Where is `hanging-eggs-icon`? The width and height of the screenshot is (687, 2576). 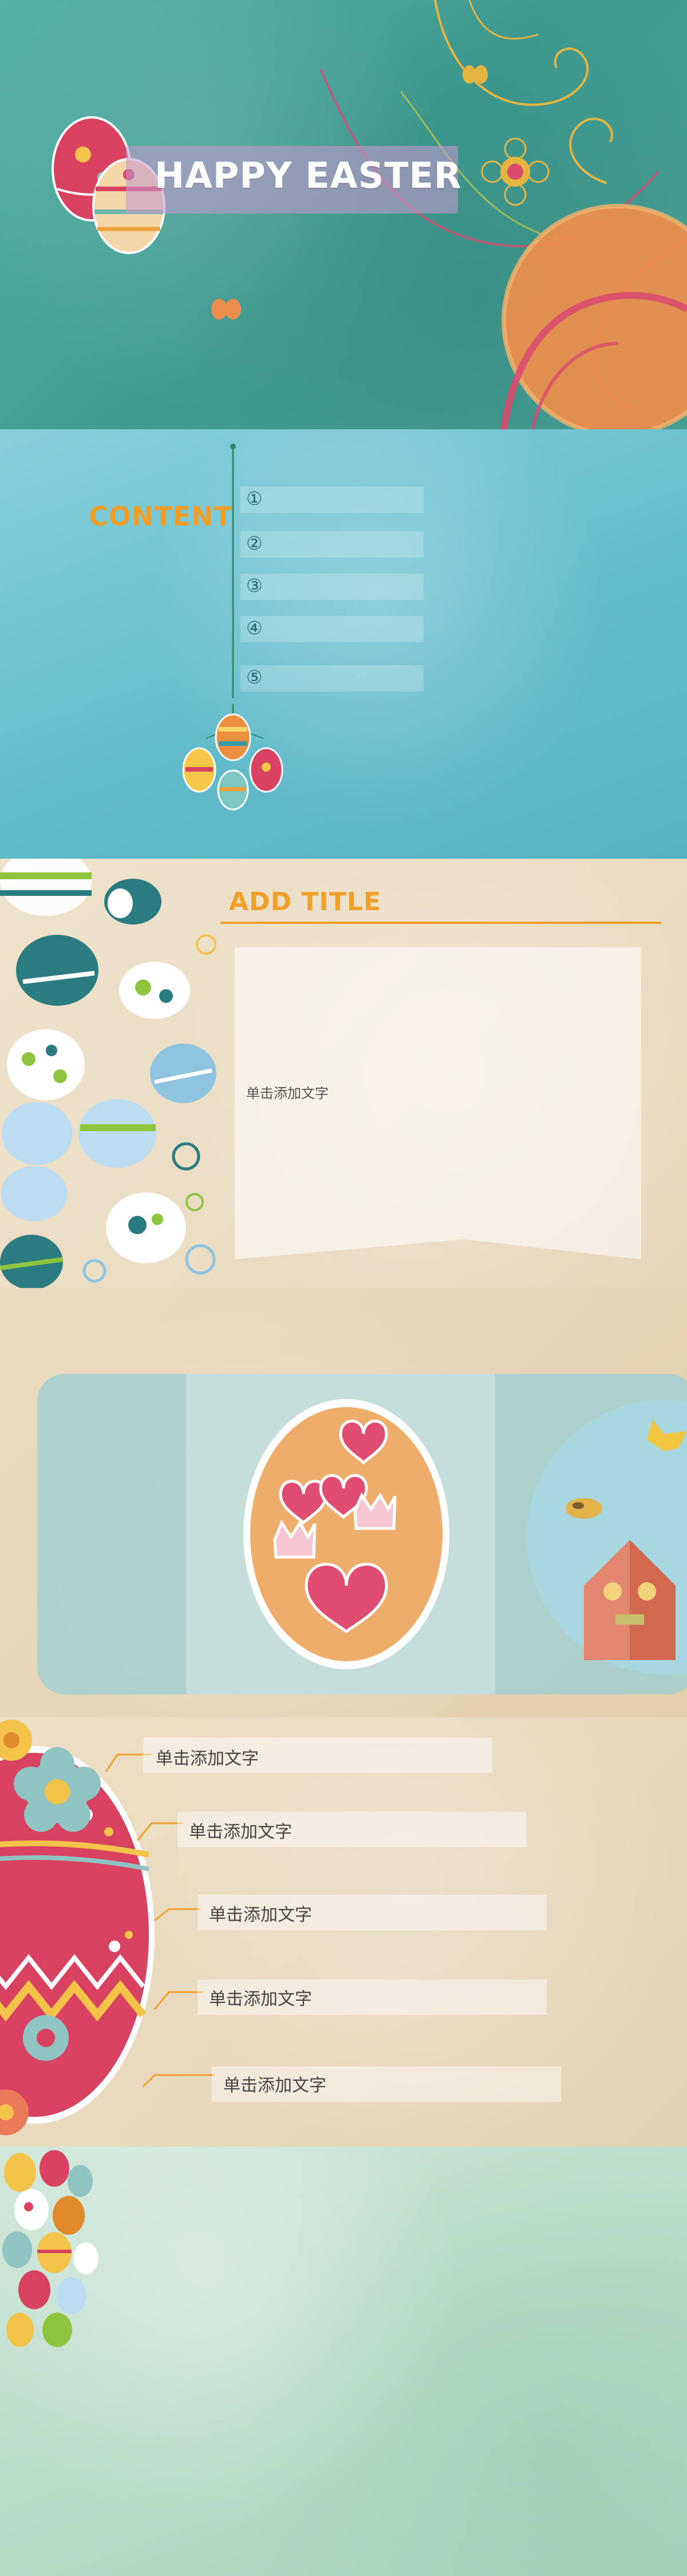
hanging-eggs-icon is located at coordinates (233, 571).